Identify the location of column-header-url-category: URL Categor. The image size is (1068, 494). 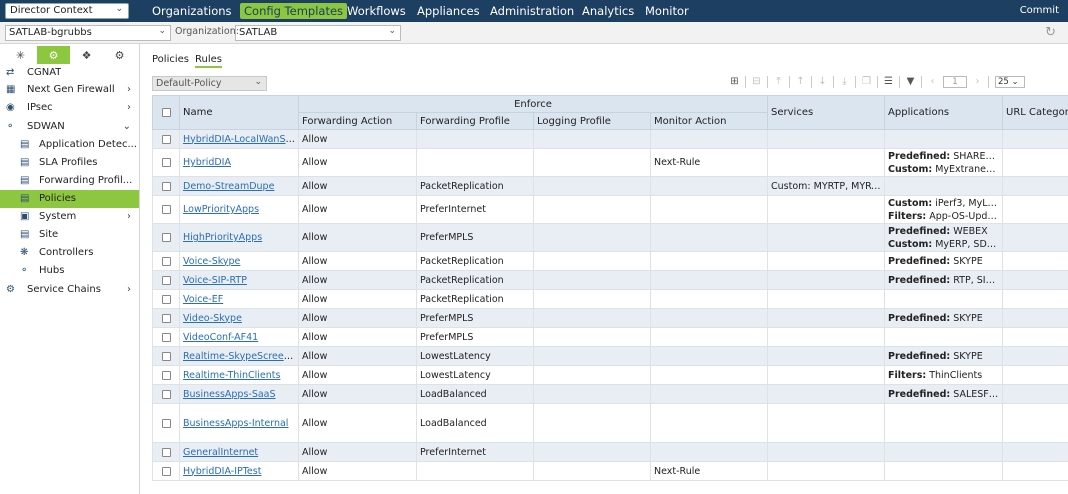
(1035, 112).